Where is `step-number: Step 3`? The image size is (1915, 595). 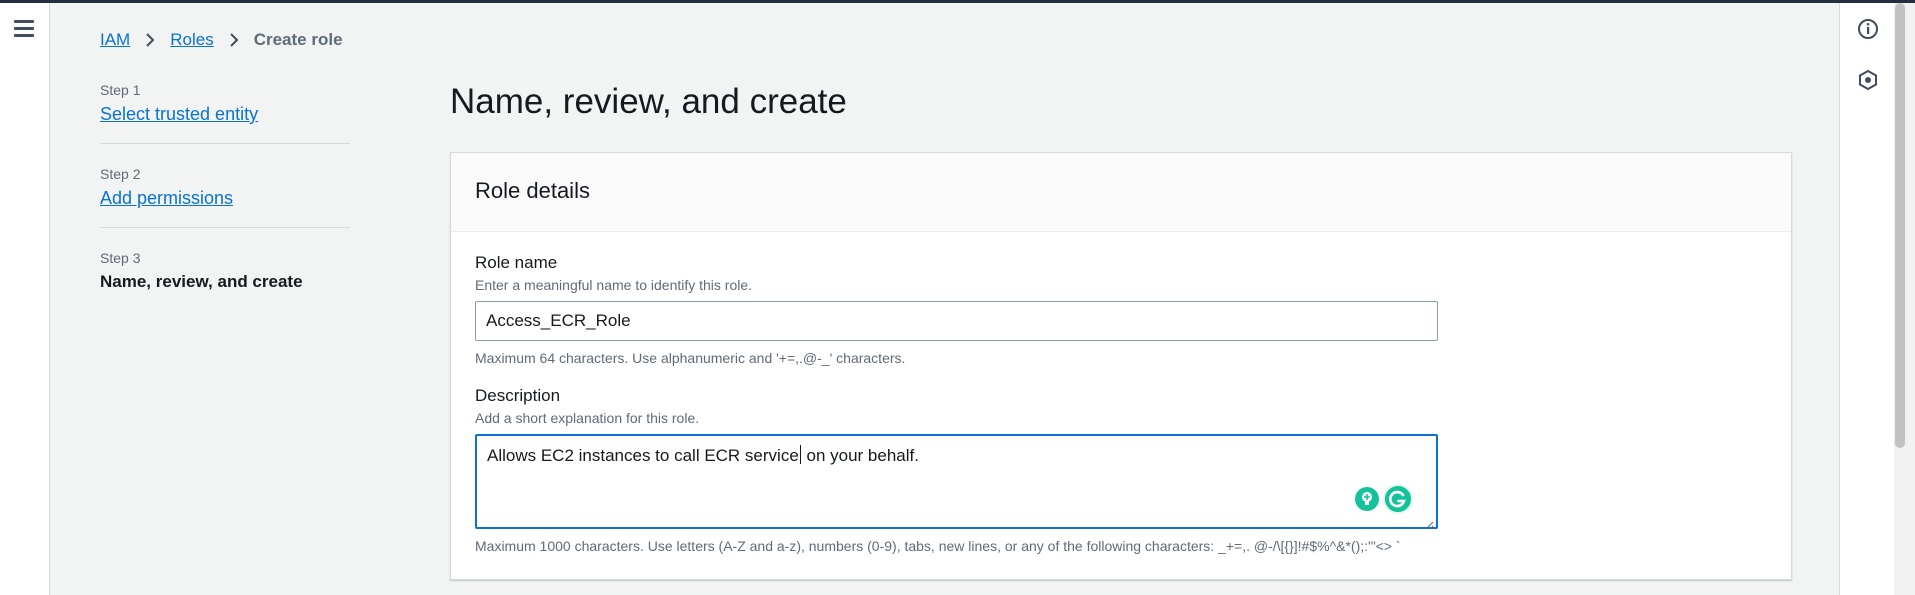
step-number: Step 3 is located at coordinates (120, 258).